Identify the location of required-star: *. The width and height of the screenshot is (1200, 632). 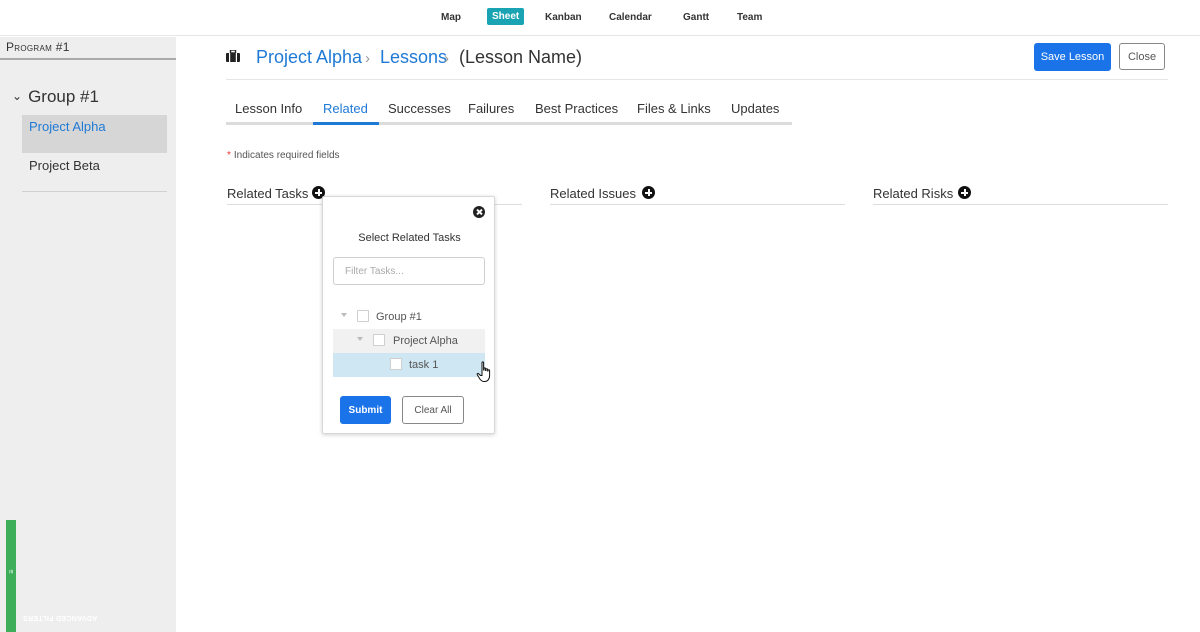
(229, 155).